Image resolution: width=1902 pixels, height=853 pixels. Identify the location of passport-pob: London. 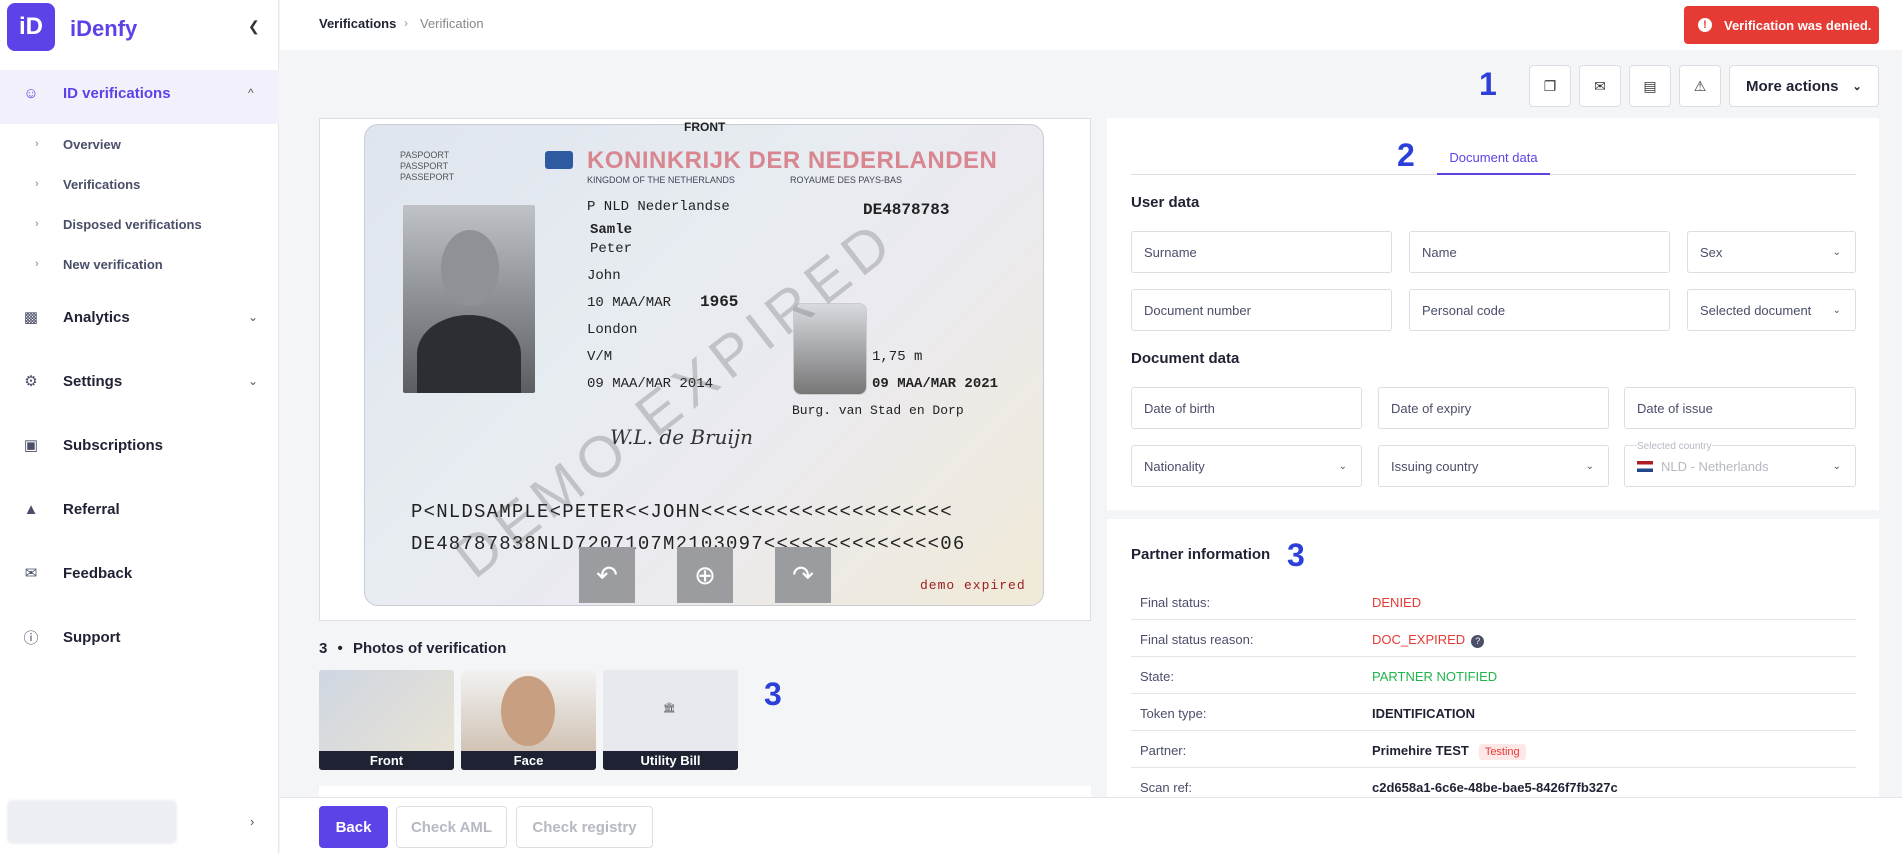
(612, 330).